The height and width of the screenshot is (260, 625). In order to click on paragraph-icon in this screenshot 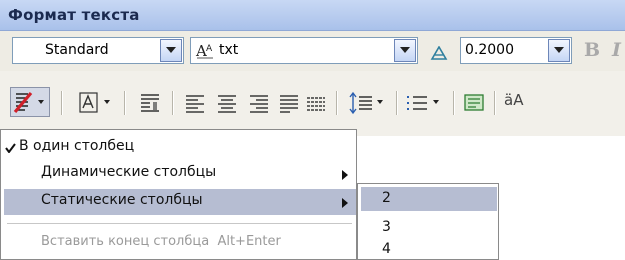, I will do `click(150, 103)`.